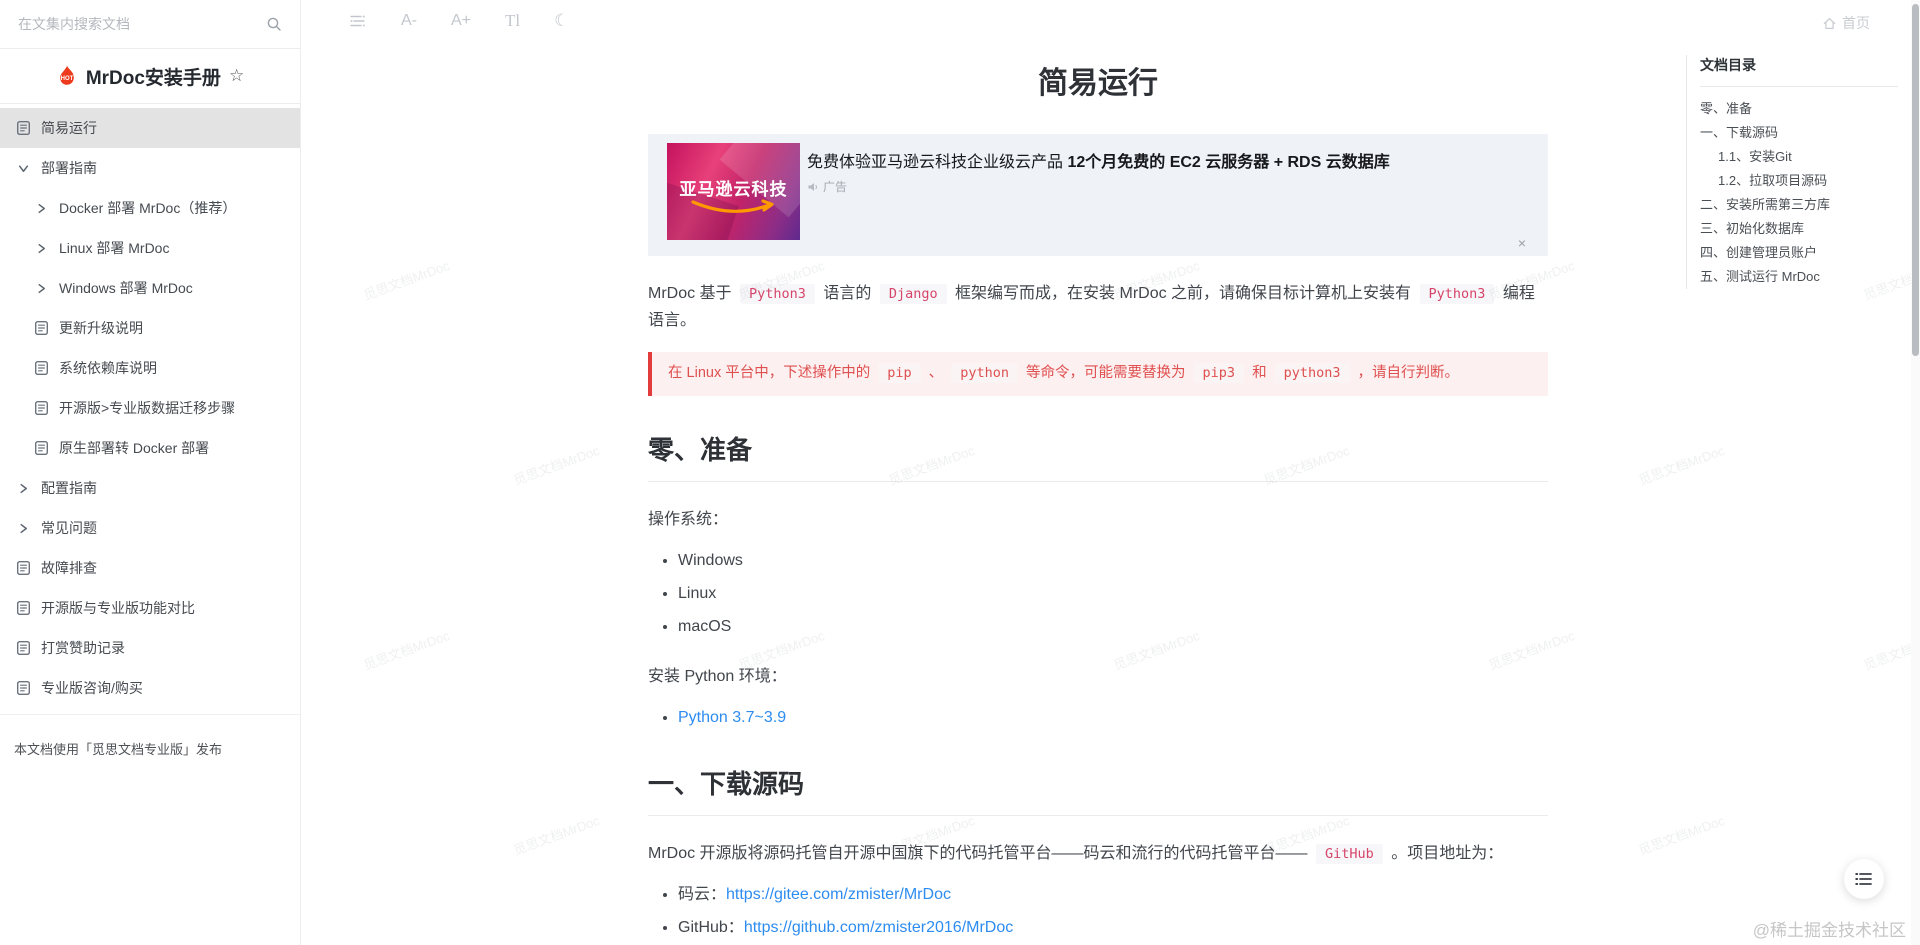 This screenshot has height=945, width=1920. Describe the element at coordinates (358, 21) in the screenshot. I see `outline-toggle-icon` at that location.